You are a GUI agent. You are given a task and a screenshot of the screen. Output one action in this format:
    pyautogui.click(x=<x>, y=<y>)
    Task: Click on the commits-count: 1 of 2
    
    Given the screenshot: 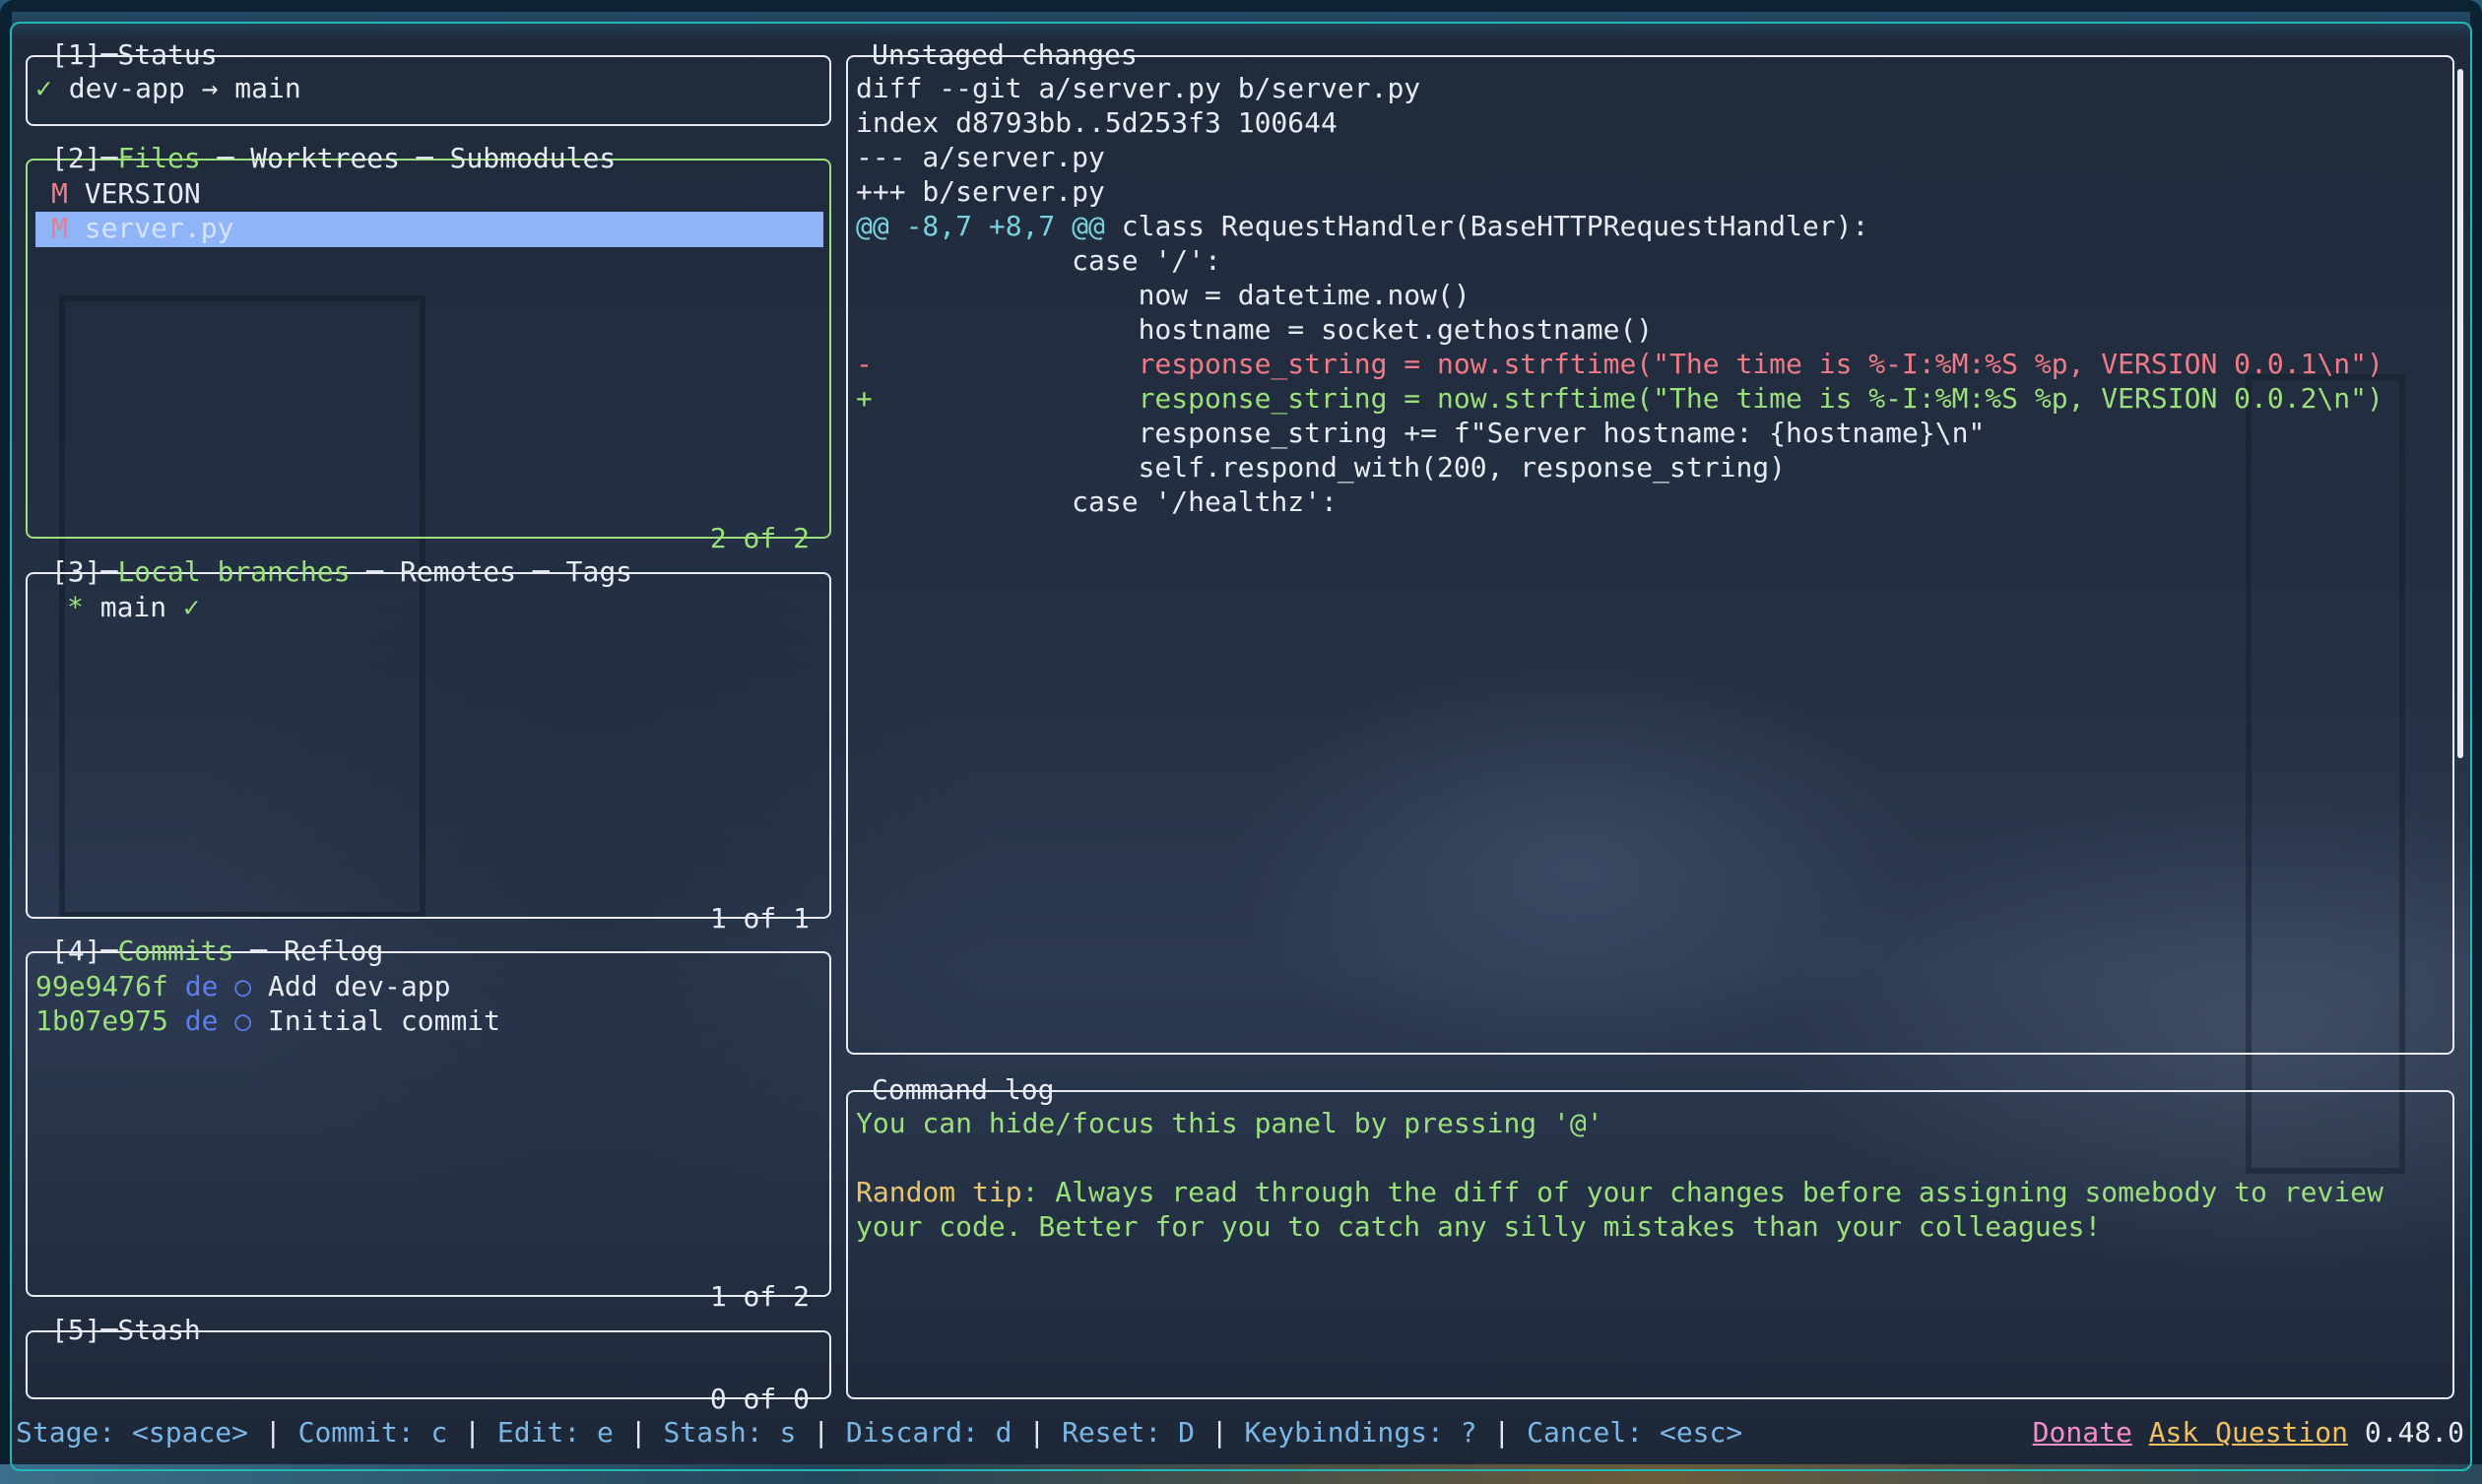 What is the action you would take?
    pyautogui.click(x=759, y=1296)
    